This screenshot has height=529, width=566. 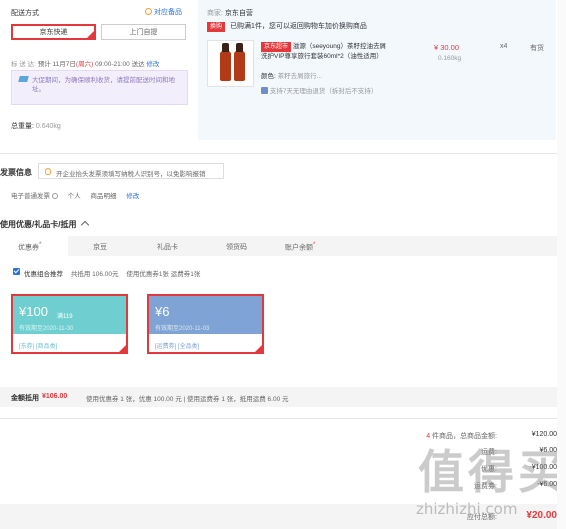 I want to click on delivery-weekday: (周六), so click(x=84, y=64).